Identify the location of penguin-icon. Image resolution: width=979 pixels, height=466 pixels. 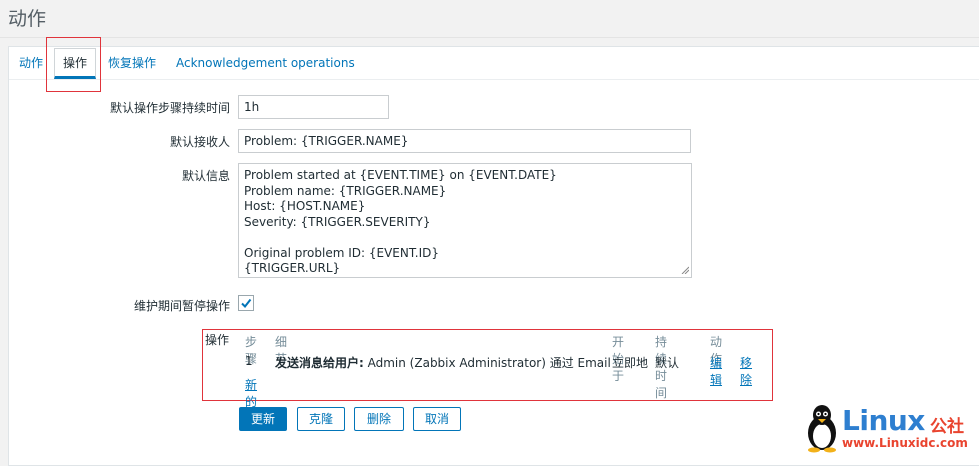
(822, 429).